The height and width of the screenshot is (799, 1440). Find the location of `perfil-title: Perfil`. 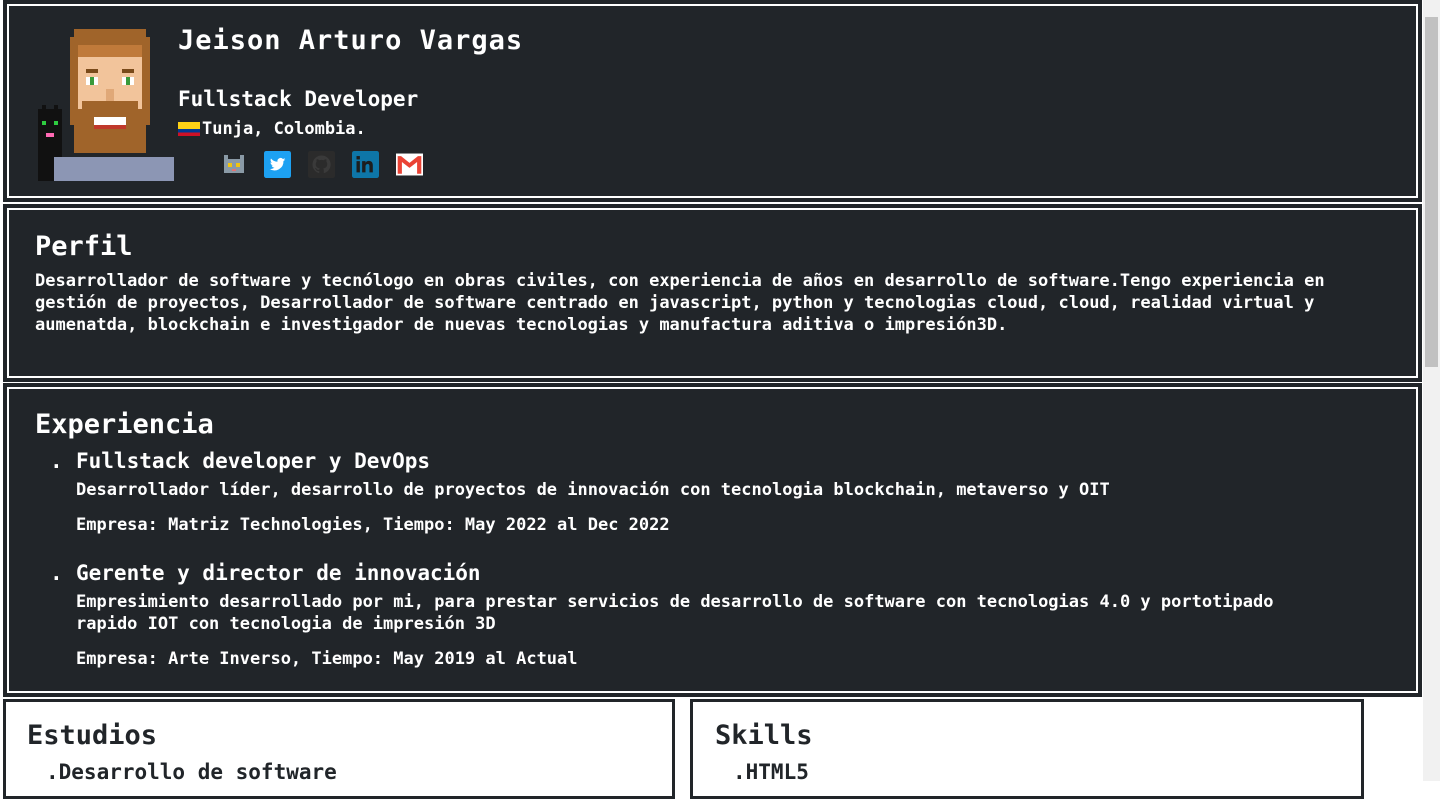

perfil-title: Perfil is located at coordinates (84, 246).